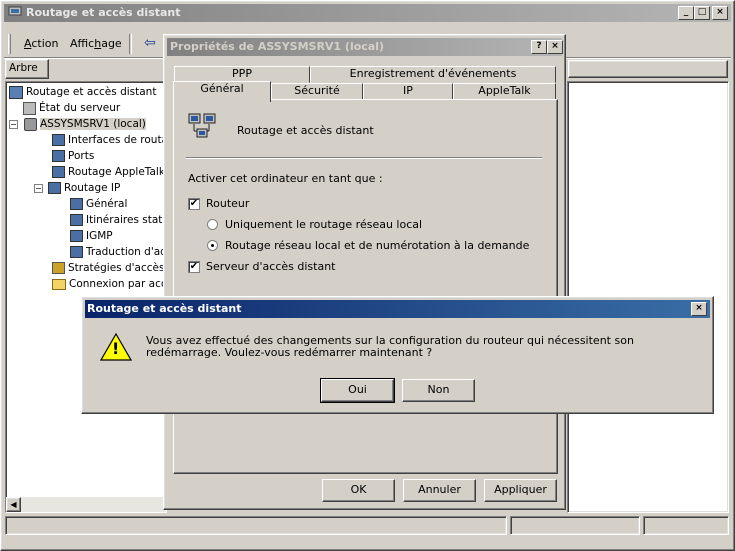 The height and width of the screenshot is (551, 735). I want to click on tree-label: Routage AppleTalk, so click(116, 172).